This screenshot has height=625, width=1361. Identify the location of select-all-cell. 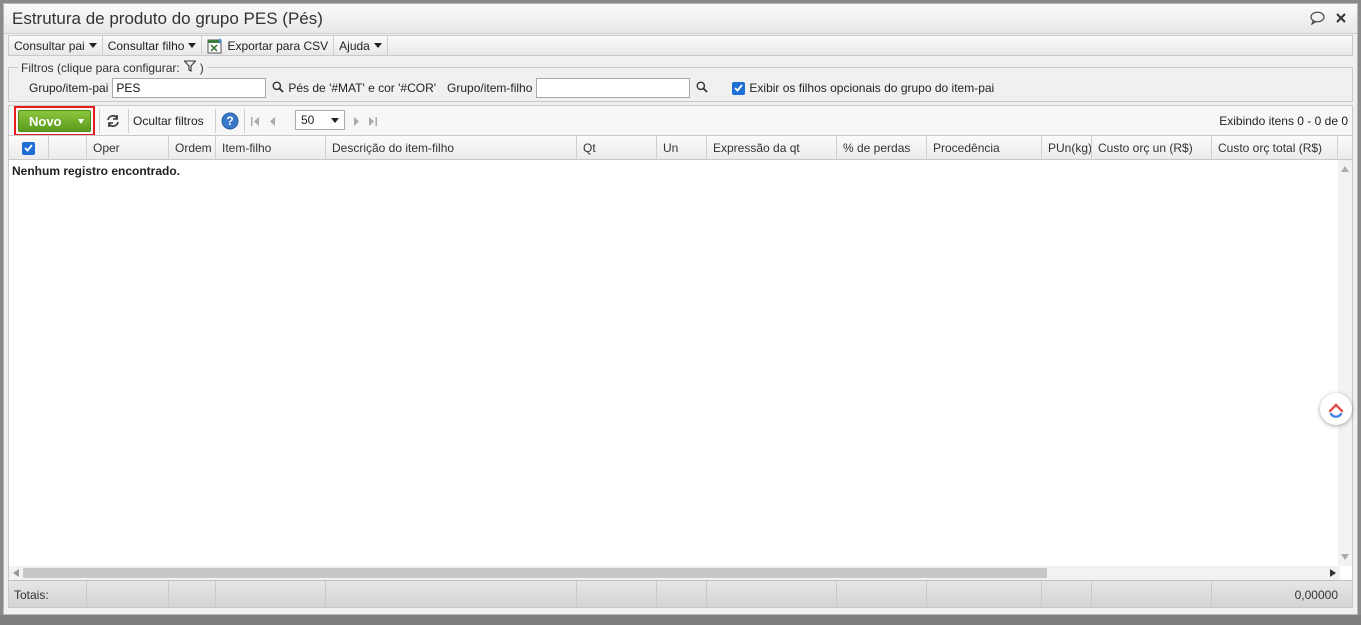
(29, 148).